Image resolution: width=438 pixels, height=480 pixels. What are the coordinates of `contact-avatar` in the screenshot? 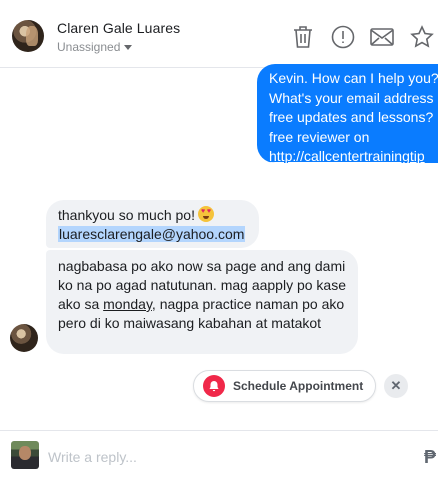 It's located at (28, 36).